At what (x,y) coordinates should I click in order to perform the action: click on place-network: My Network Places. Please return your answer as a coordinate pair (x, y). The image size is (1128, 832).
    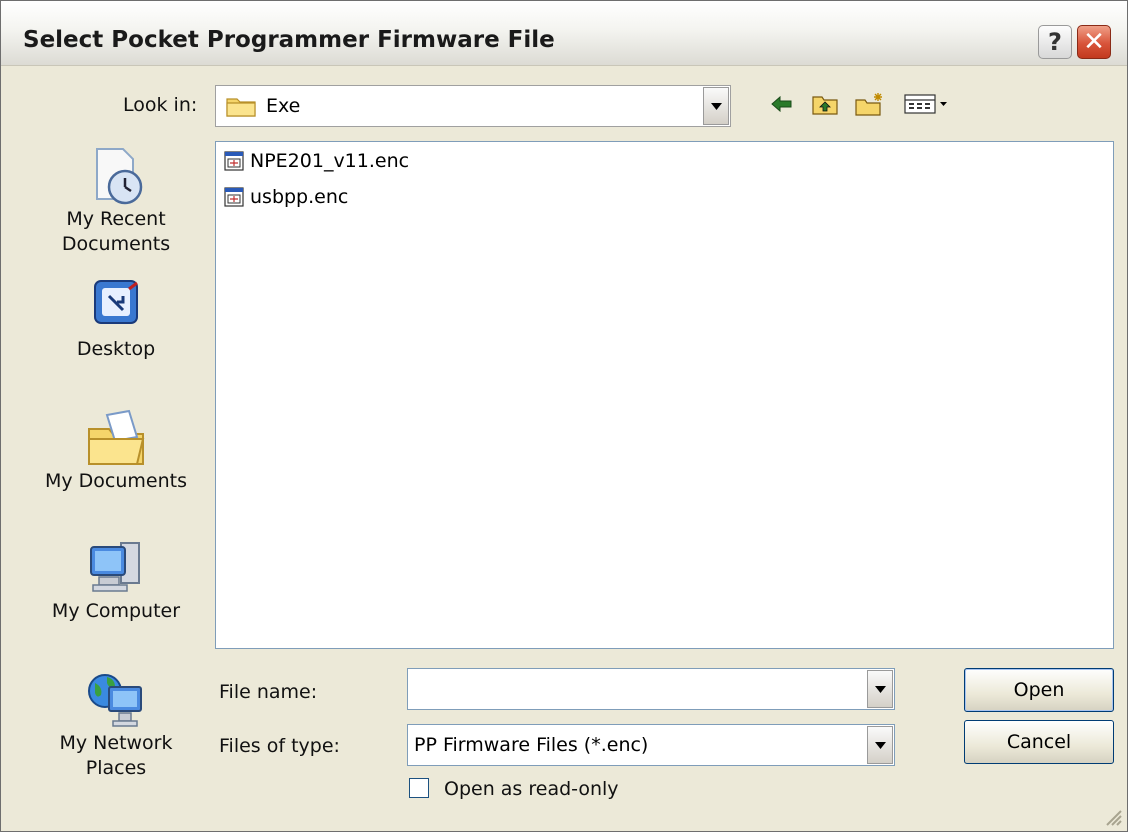
    Looking at the image, I should click on (116, 723).